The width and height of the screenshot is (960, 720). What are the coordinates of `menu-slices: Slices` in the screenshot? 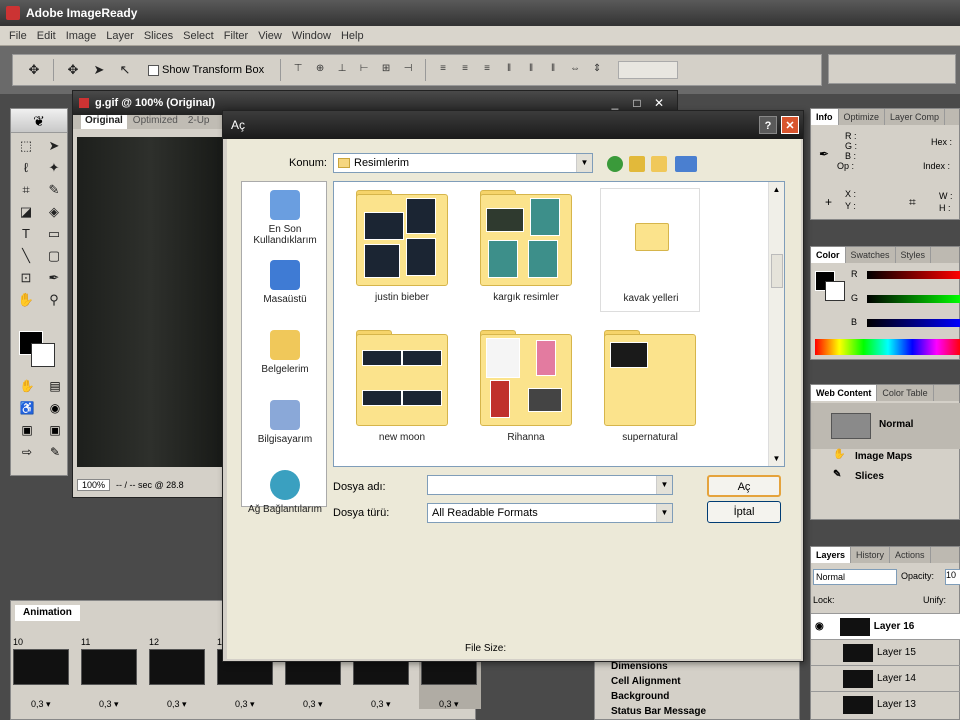 It's located at (158, 36).